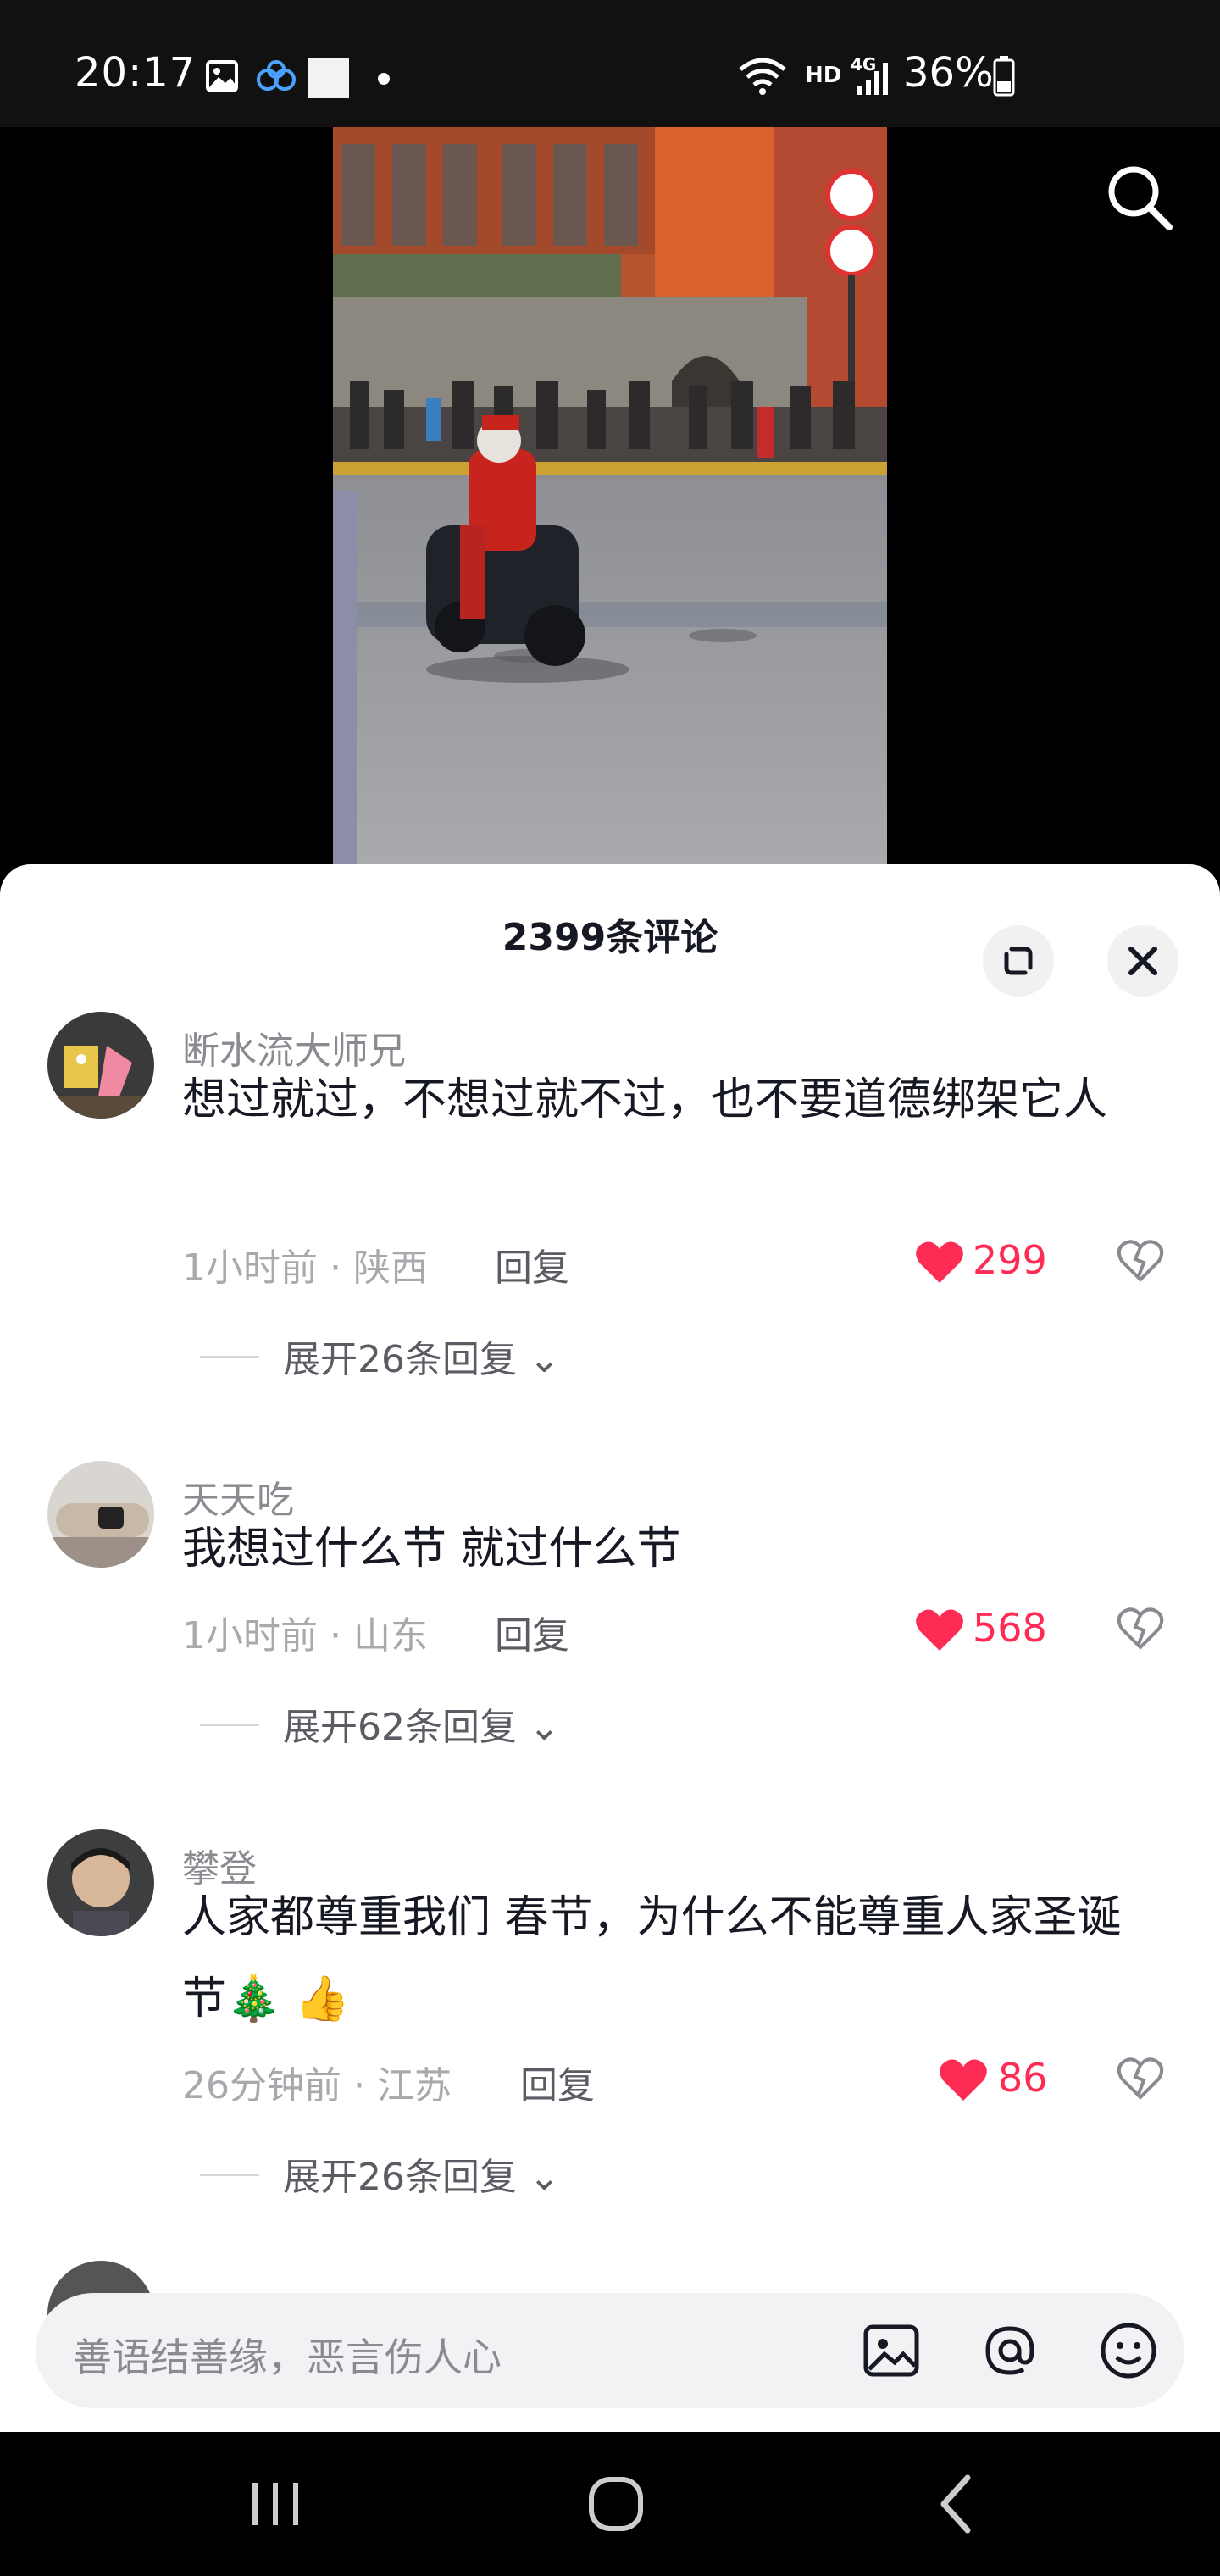 Image resolution: width=1220 pixels, height=2576 pixels. I want to click on like-count: 299, so click(1010, 1260).